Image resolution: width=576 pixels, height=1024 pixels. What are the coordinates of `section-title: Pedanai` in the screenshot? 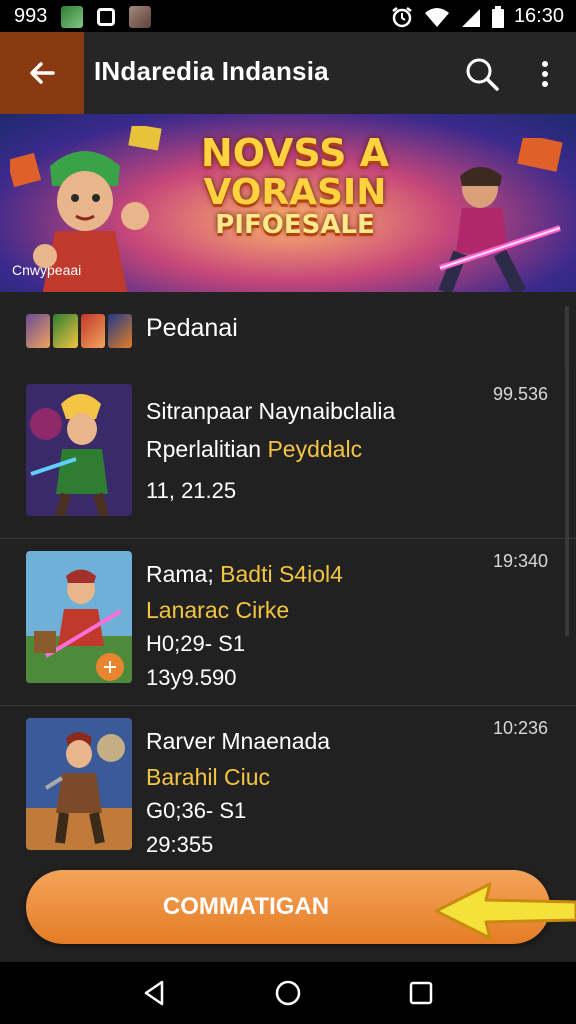 It's located at (192, 328).